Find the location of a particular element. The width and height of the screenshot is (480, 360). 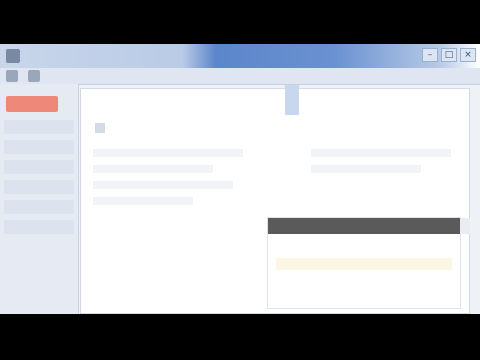

sidebar-active-tile is located at coordinates (32, 104).